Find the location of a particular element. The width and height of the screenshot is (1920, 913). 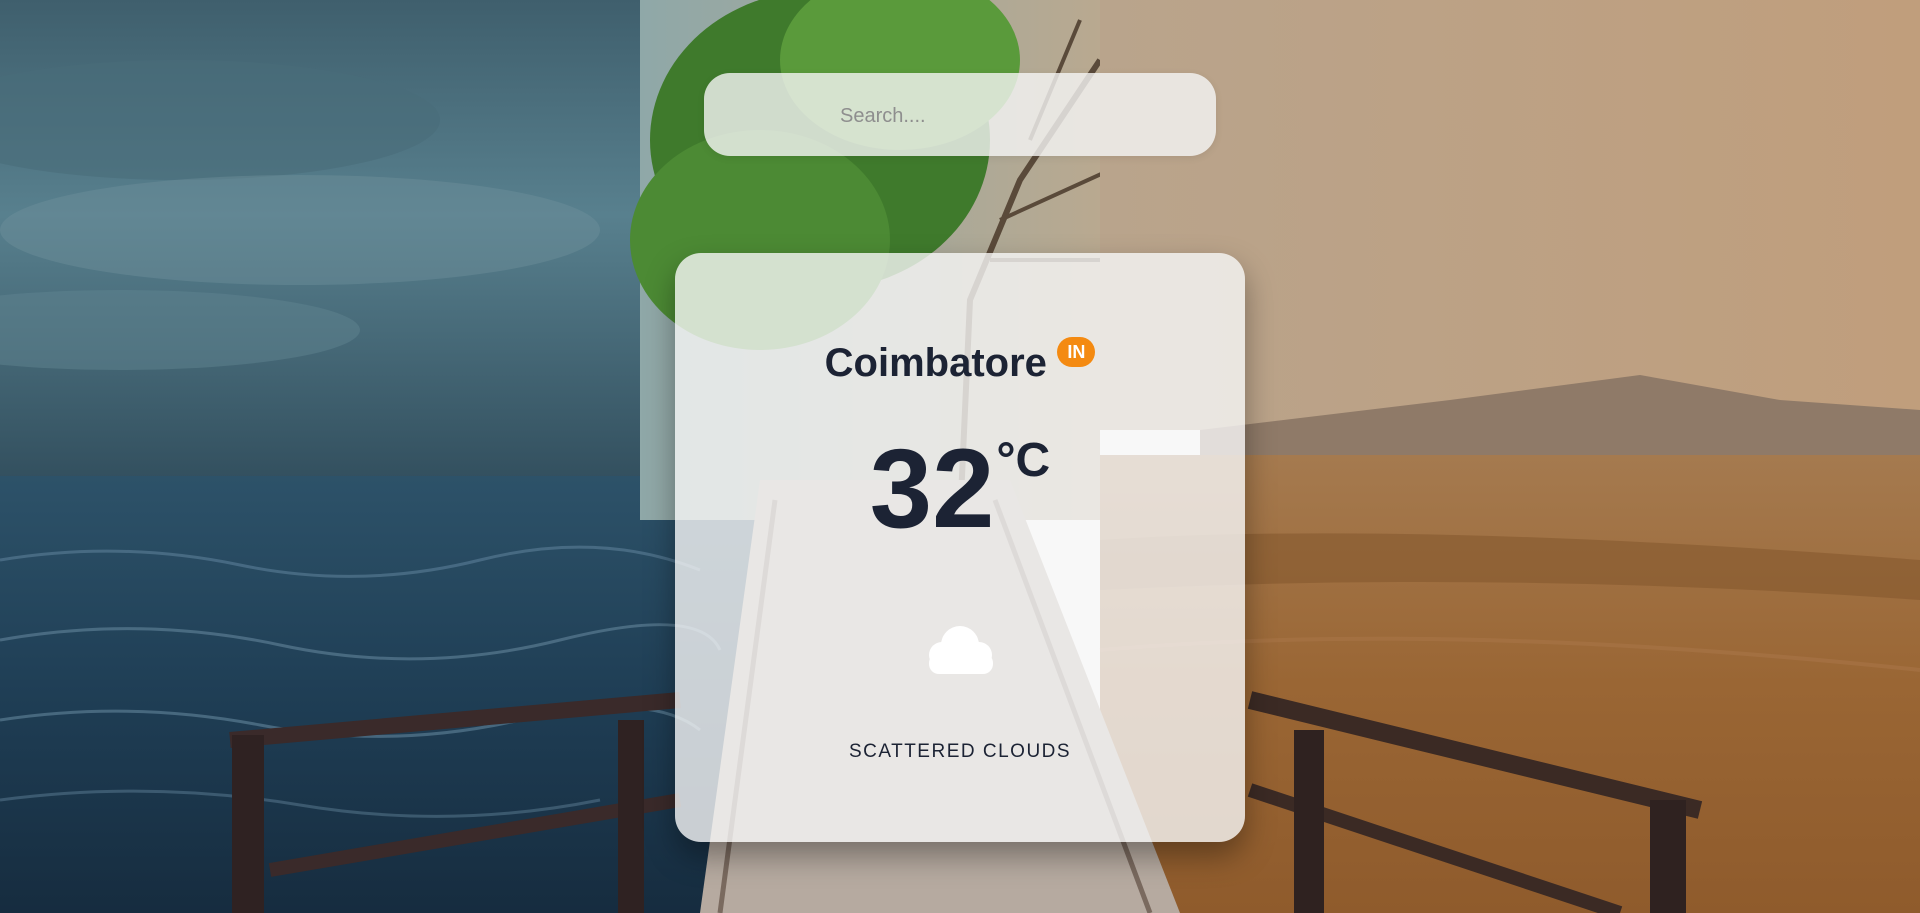

weather-description: SCATTERED CLOUDS is located at coordinates (960, 751).